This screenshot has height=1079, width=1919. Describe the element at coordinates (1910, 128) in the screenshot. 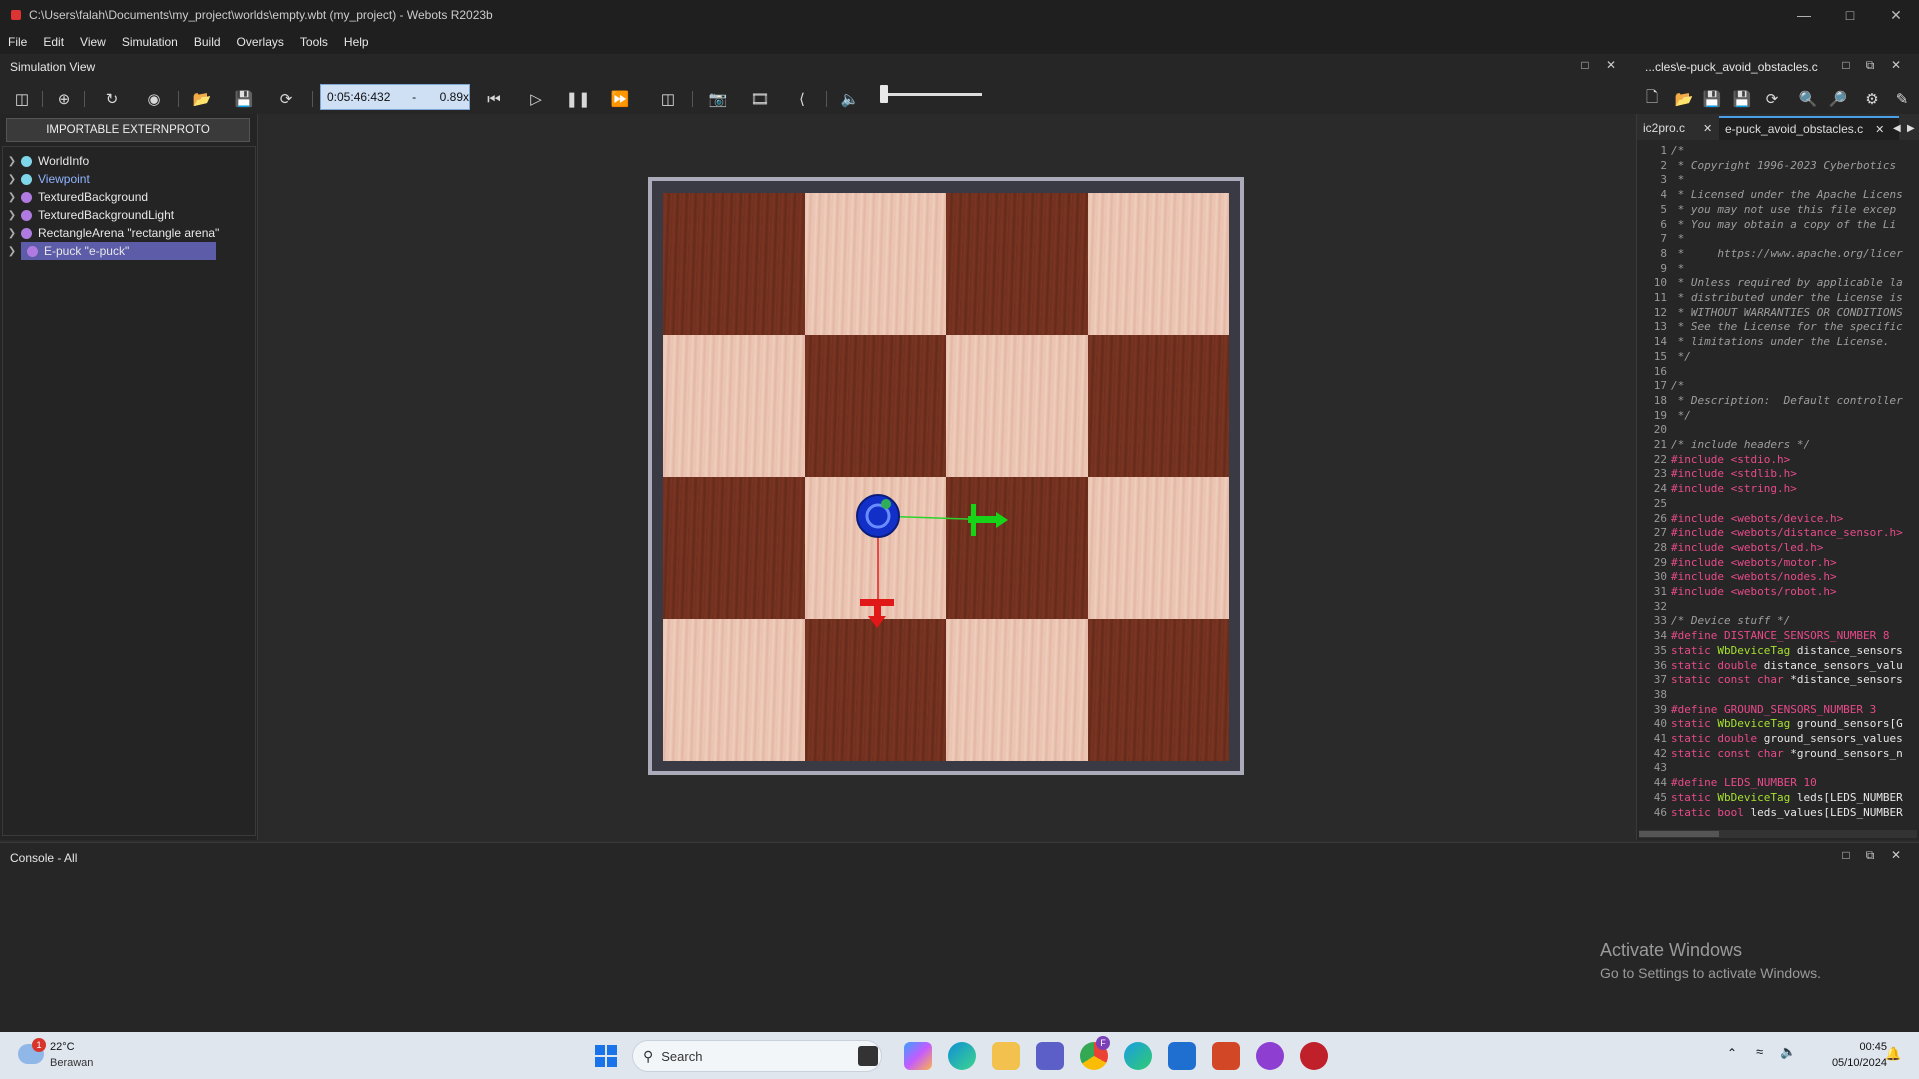

I see `tab-scroll-right-icon: ▶` at that location.